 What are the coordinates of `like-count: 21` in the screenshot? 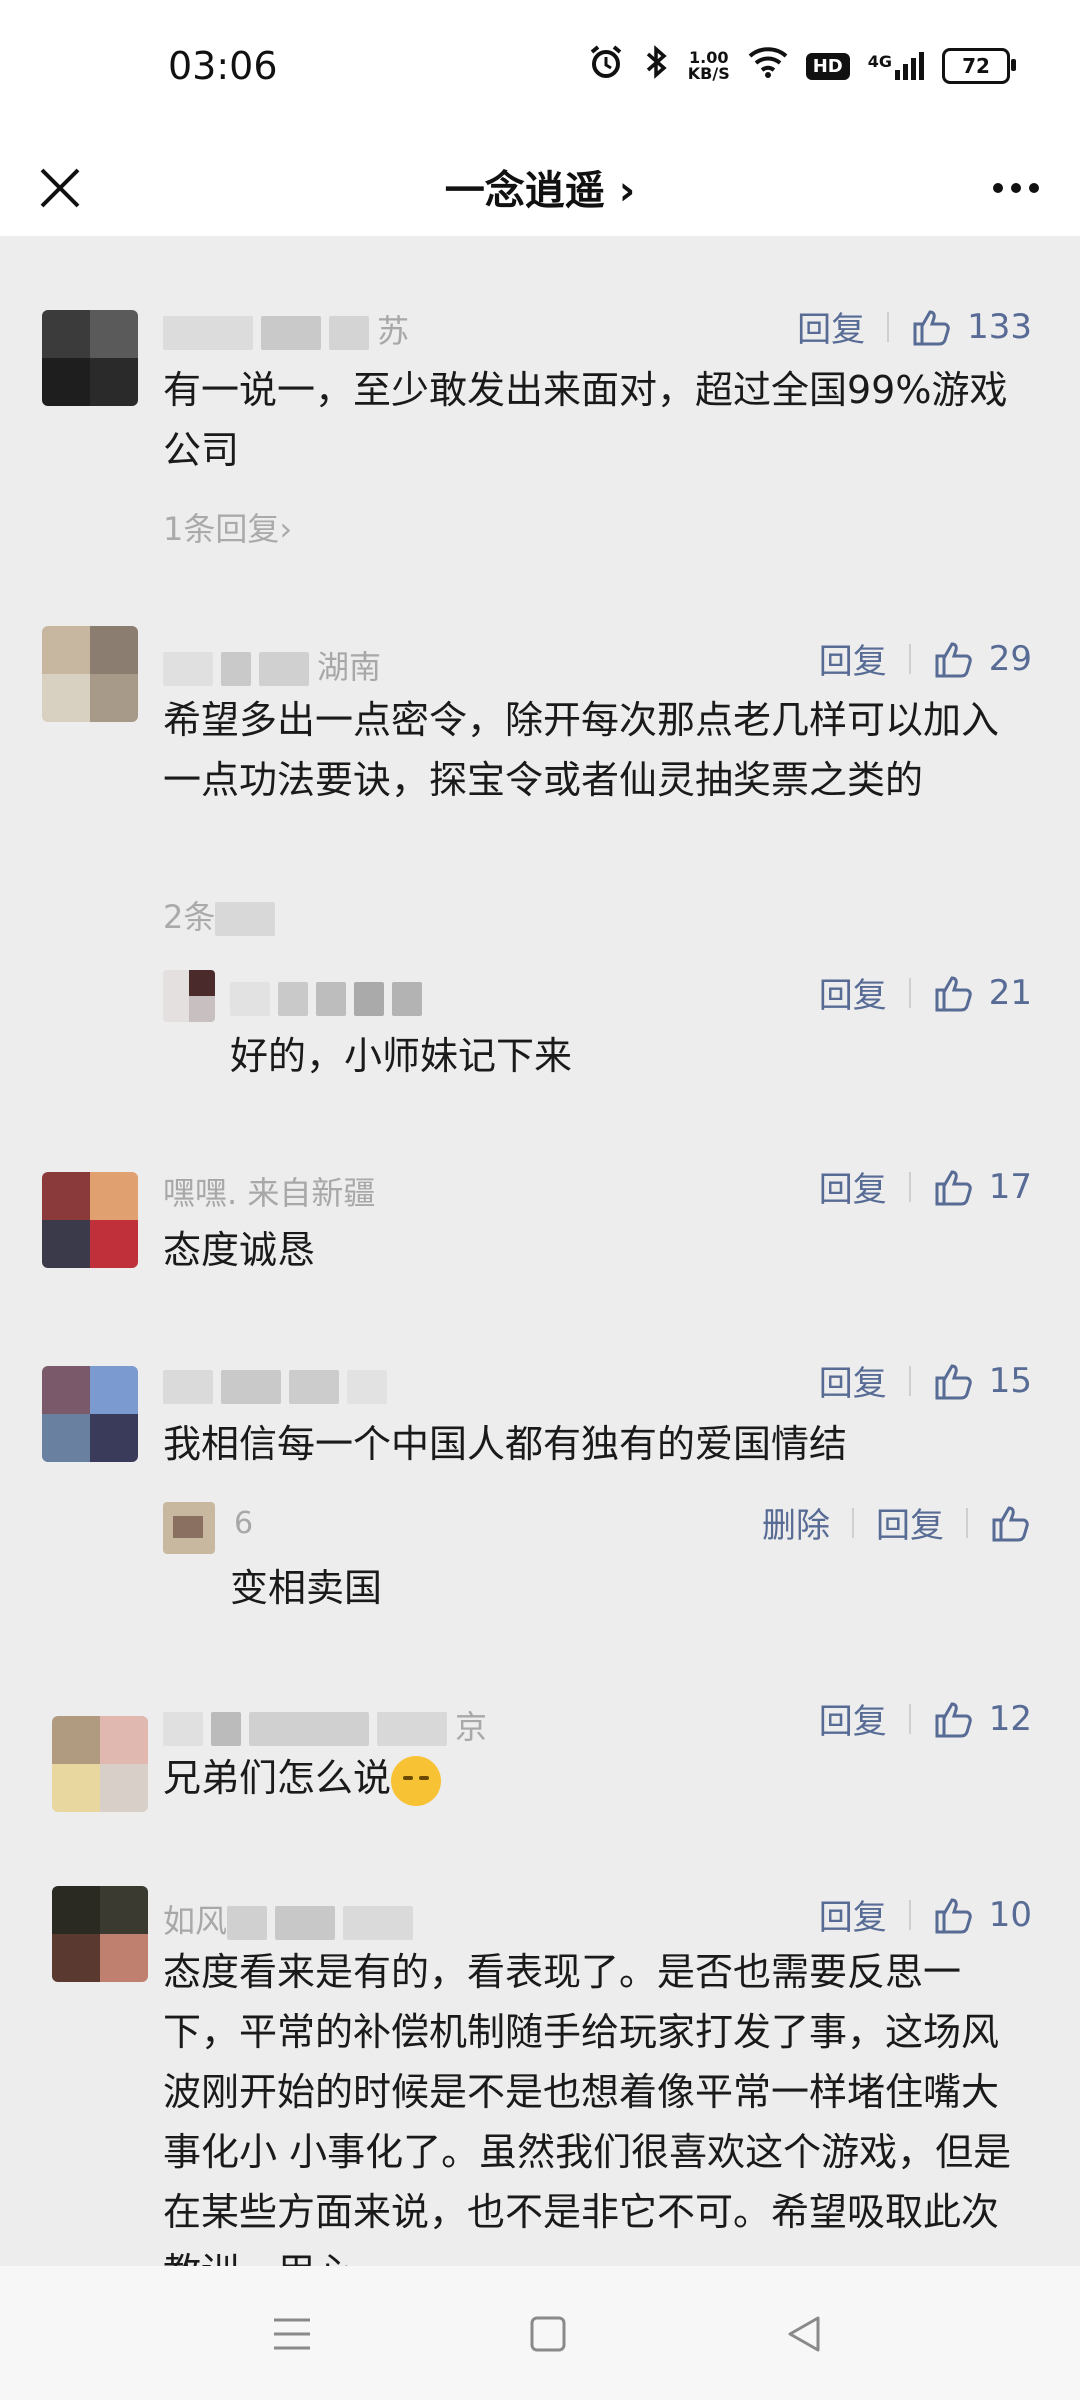 It's located at (1010, 992).